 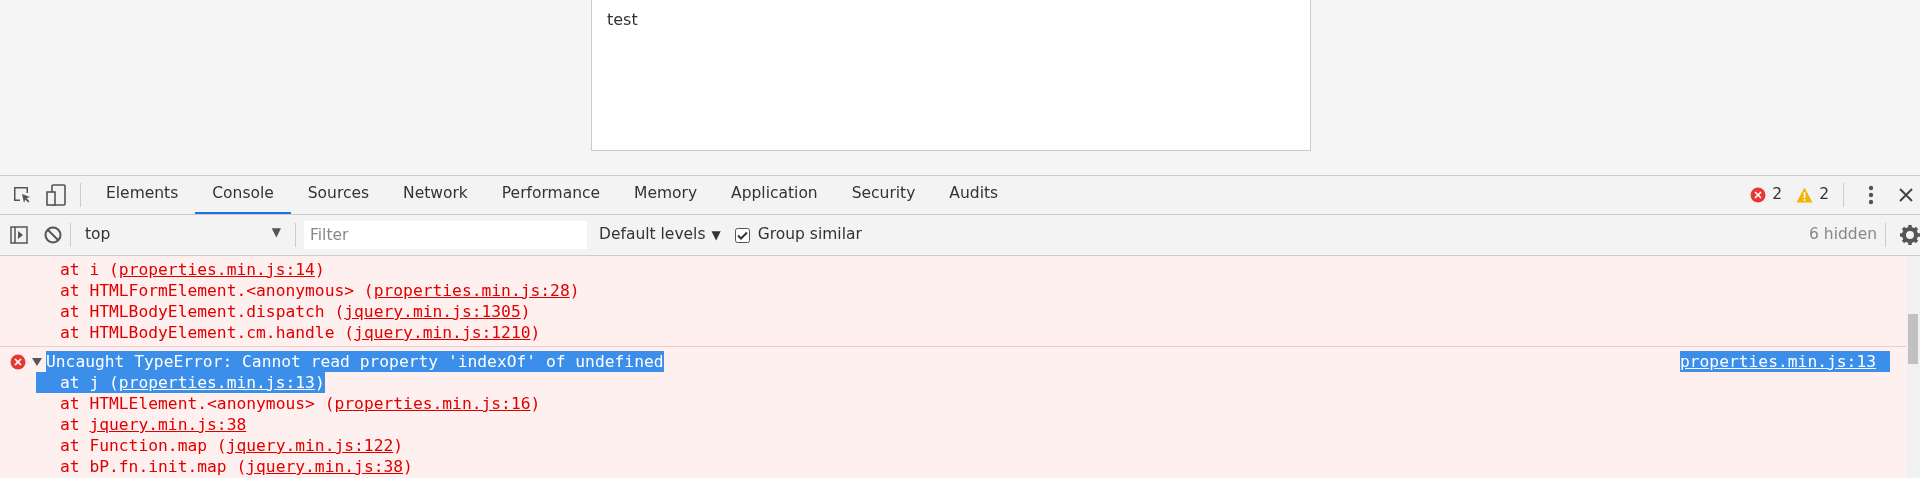 I want to click on warning-count: 2, so click(x=1824, y=195).